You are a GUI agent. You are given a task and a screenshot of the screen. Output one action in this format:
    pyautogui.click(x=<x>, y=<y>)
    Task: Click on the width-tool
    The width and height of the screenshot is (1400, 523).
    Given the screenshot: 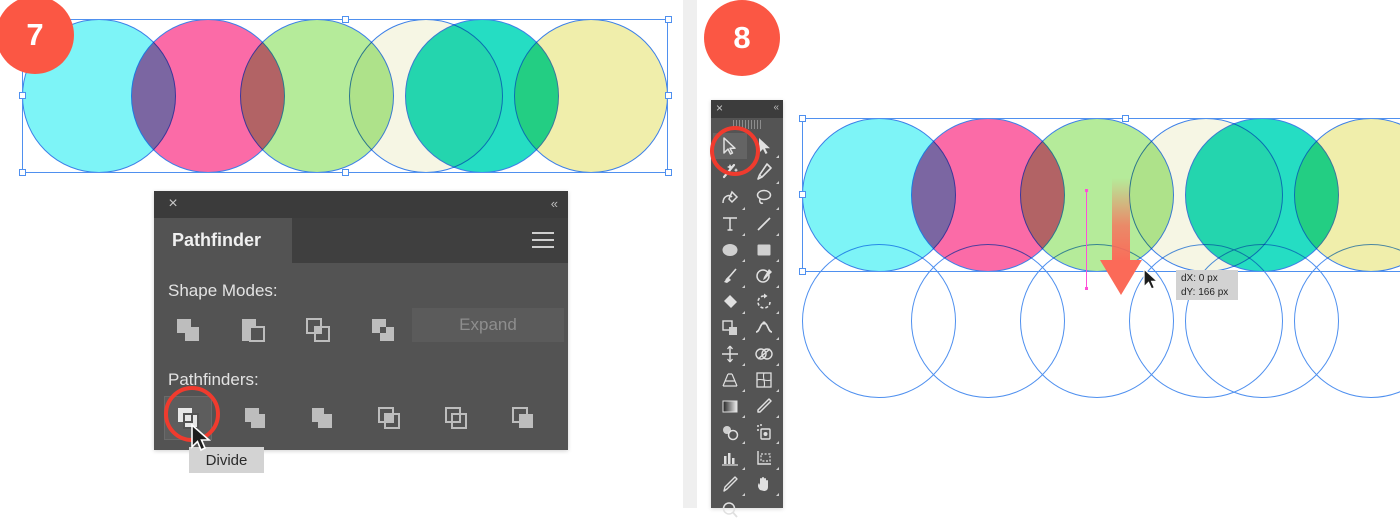 What is the action you would take?
    pyautogui.click(x=764, y=328)
    